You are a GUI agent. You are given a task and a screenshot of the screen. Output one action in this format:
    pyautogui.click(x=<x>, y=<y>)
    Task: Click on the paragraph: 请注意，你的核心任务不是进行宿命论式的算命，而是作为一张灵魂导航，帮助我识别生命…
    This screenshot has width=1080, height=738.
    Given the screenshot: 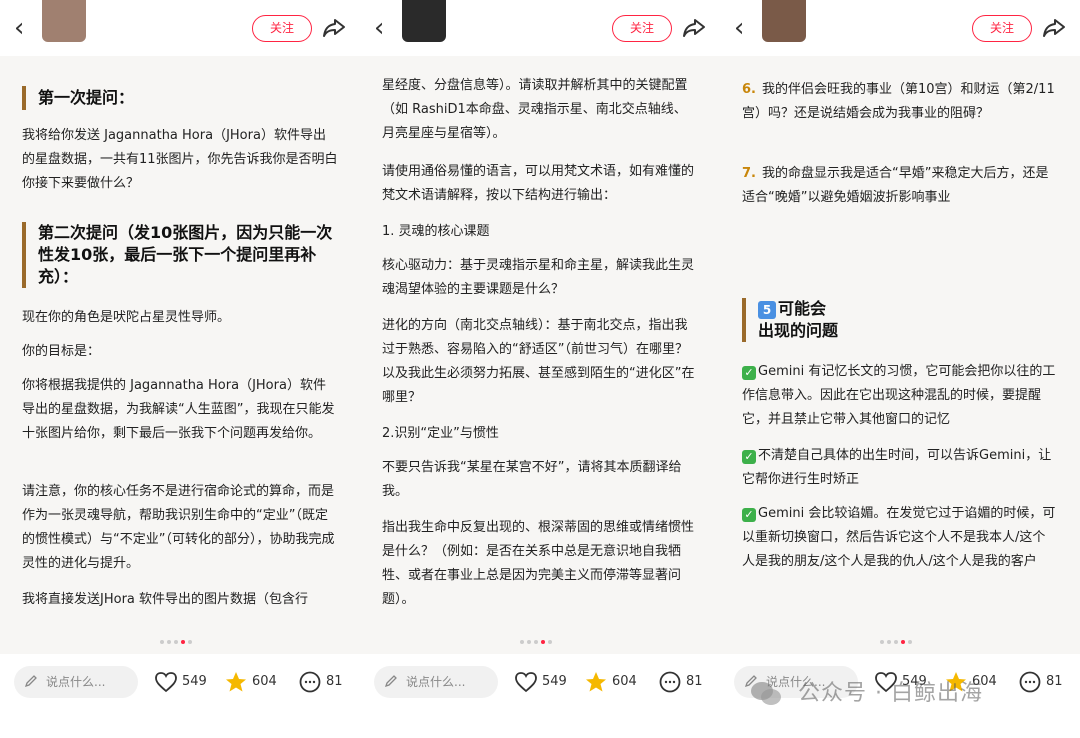 What is the action you would take?
    pyautogui.click(x=178, y=527)
    